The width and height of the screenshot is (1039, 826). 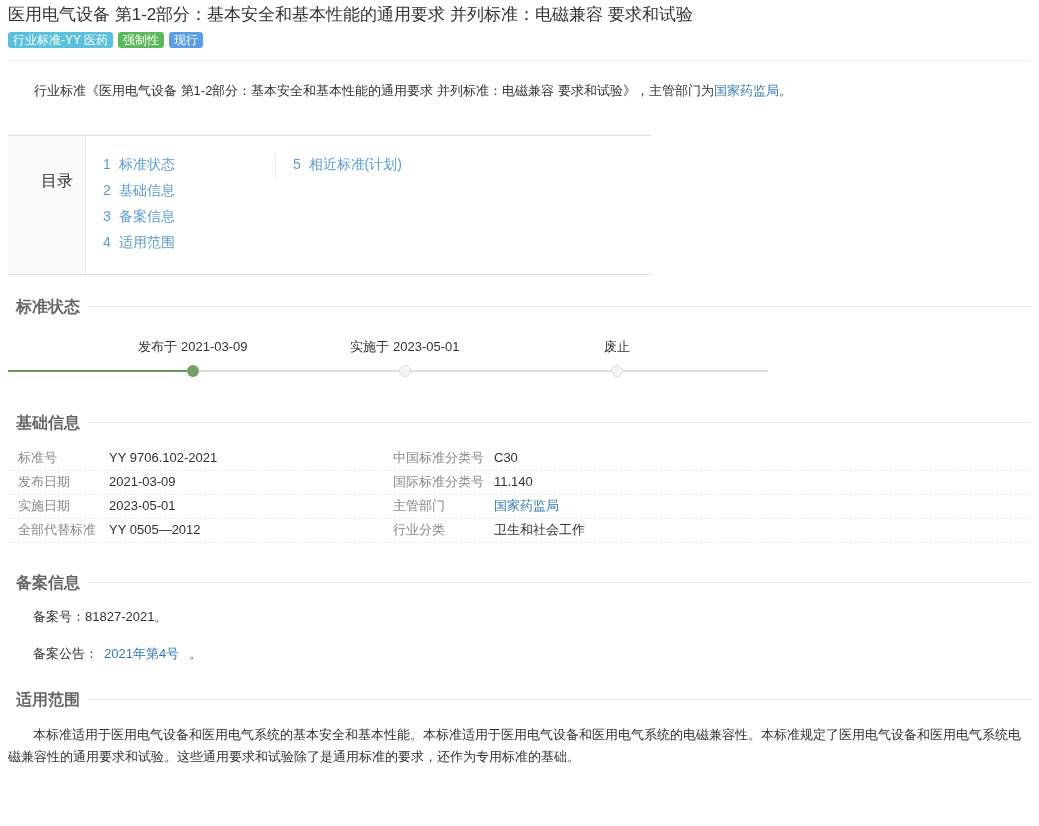 What do you see at coordinates (189, 241) in the screenshot?
I see `toc-link: 4 适用范围` at bounding box center [189, 241].